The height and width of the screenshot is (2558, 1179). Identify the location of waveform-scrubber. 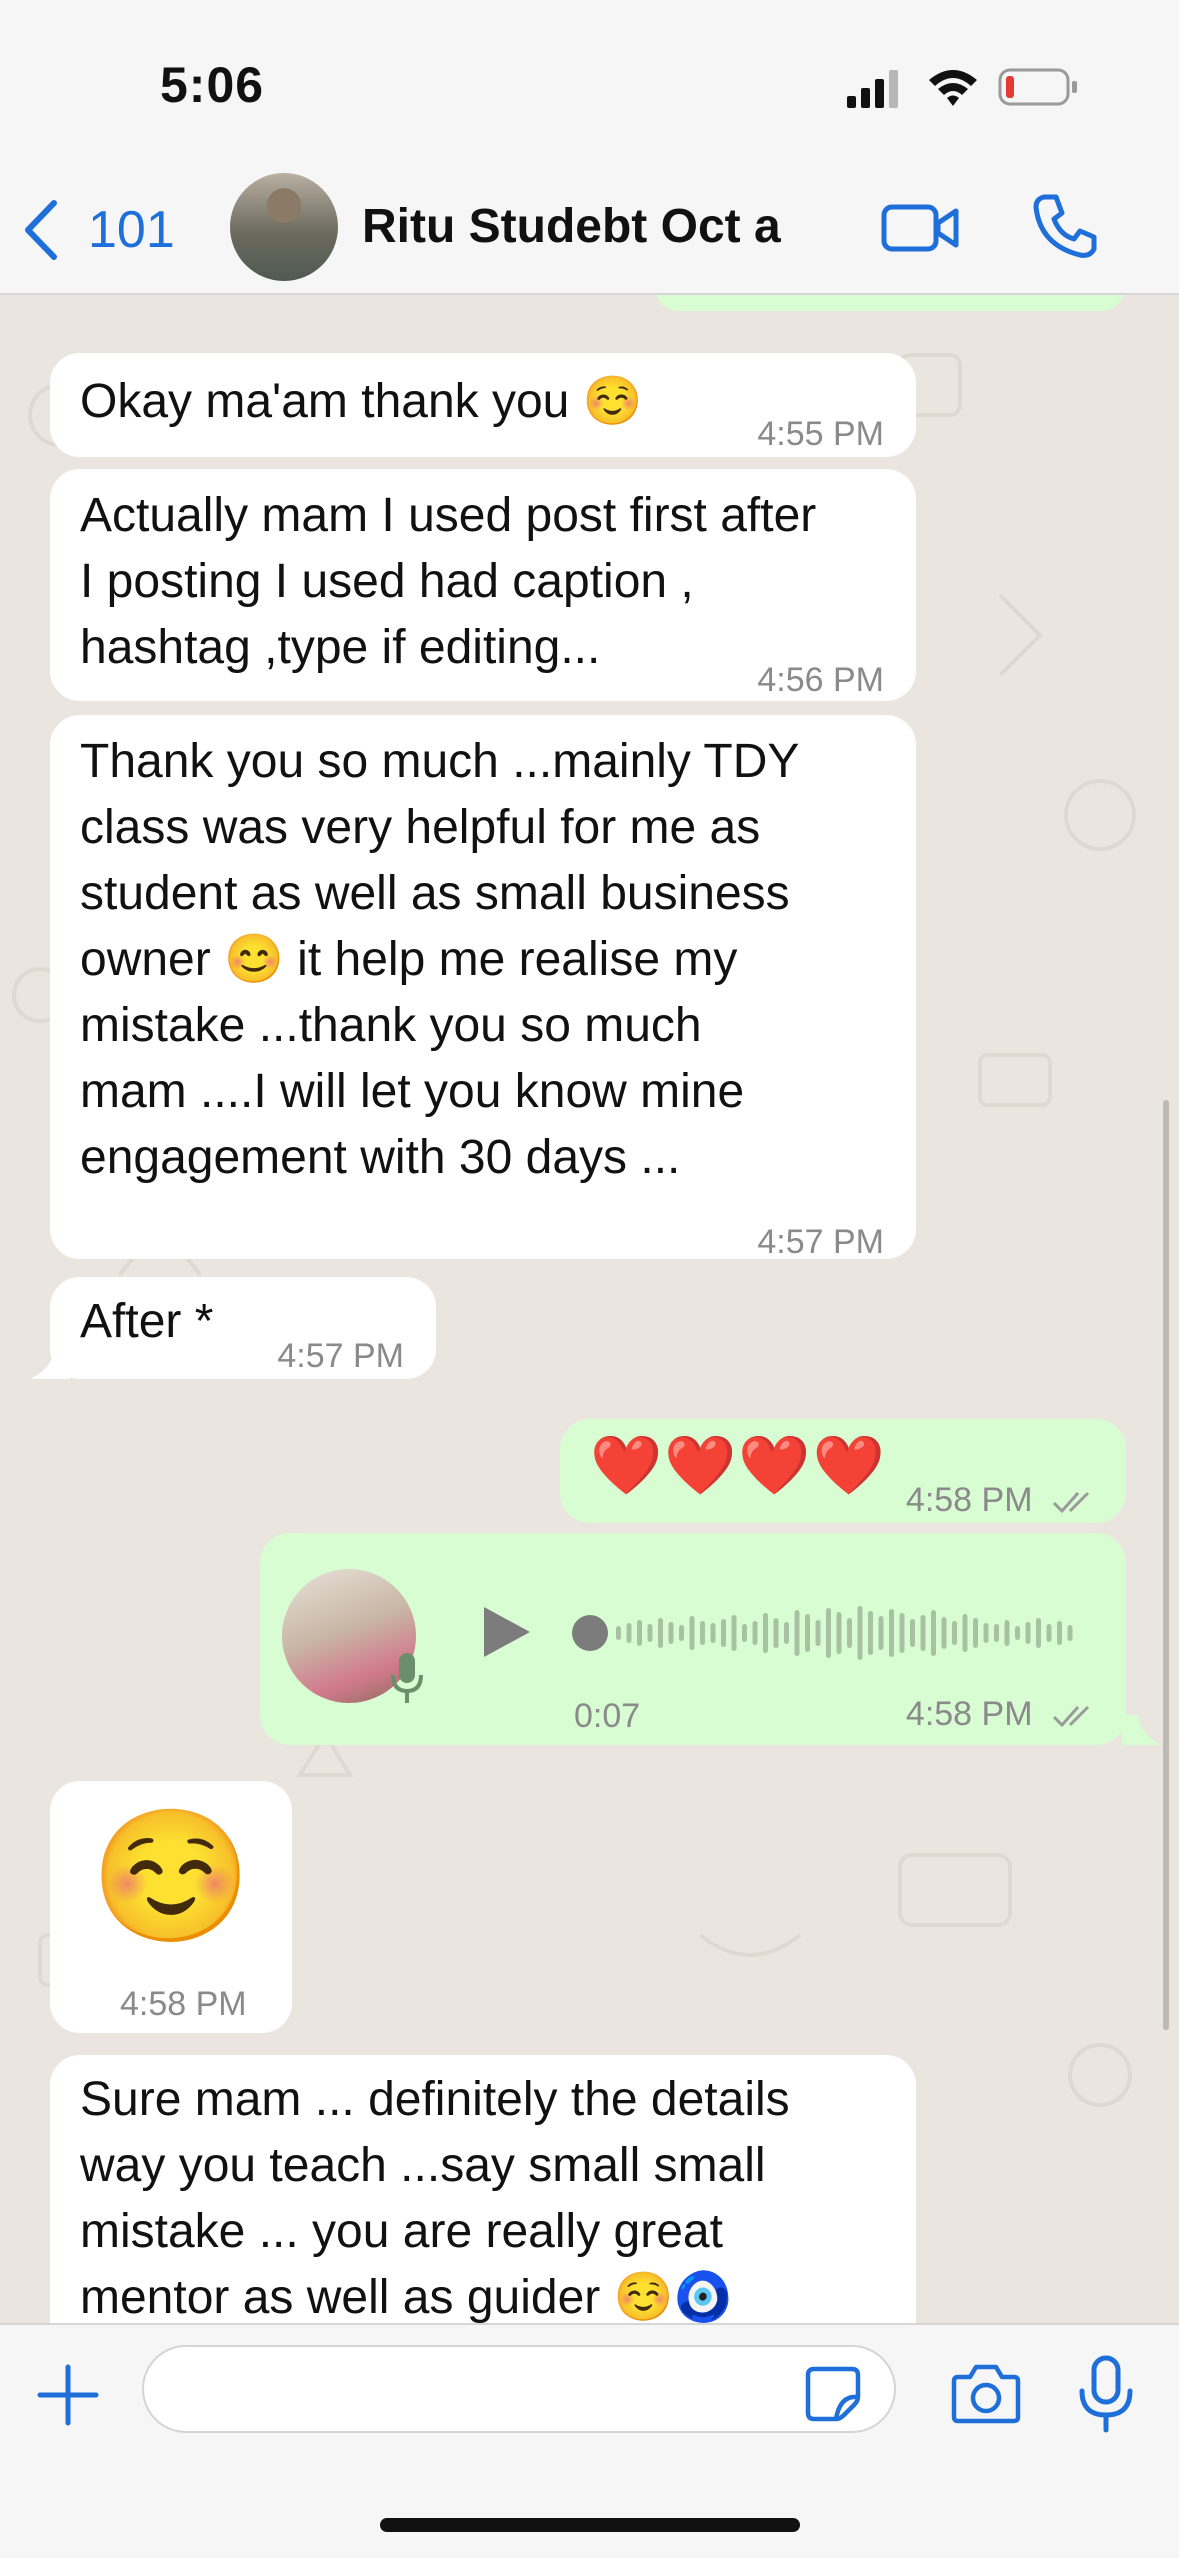
(590, 1633).